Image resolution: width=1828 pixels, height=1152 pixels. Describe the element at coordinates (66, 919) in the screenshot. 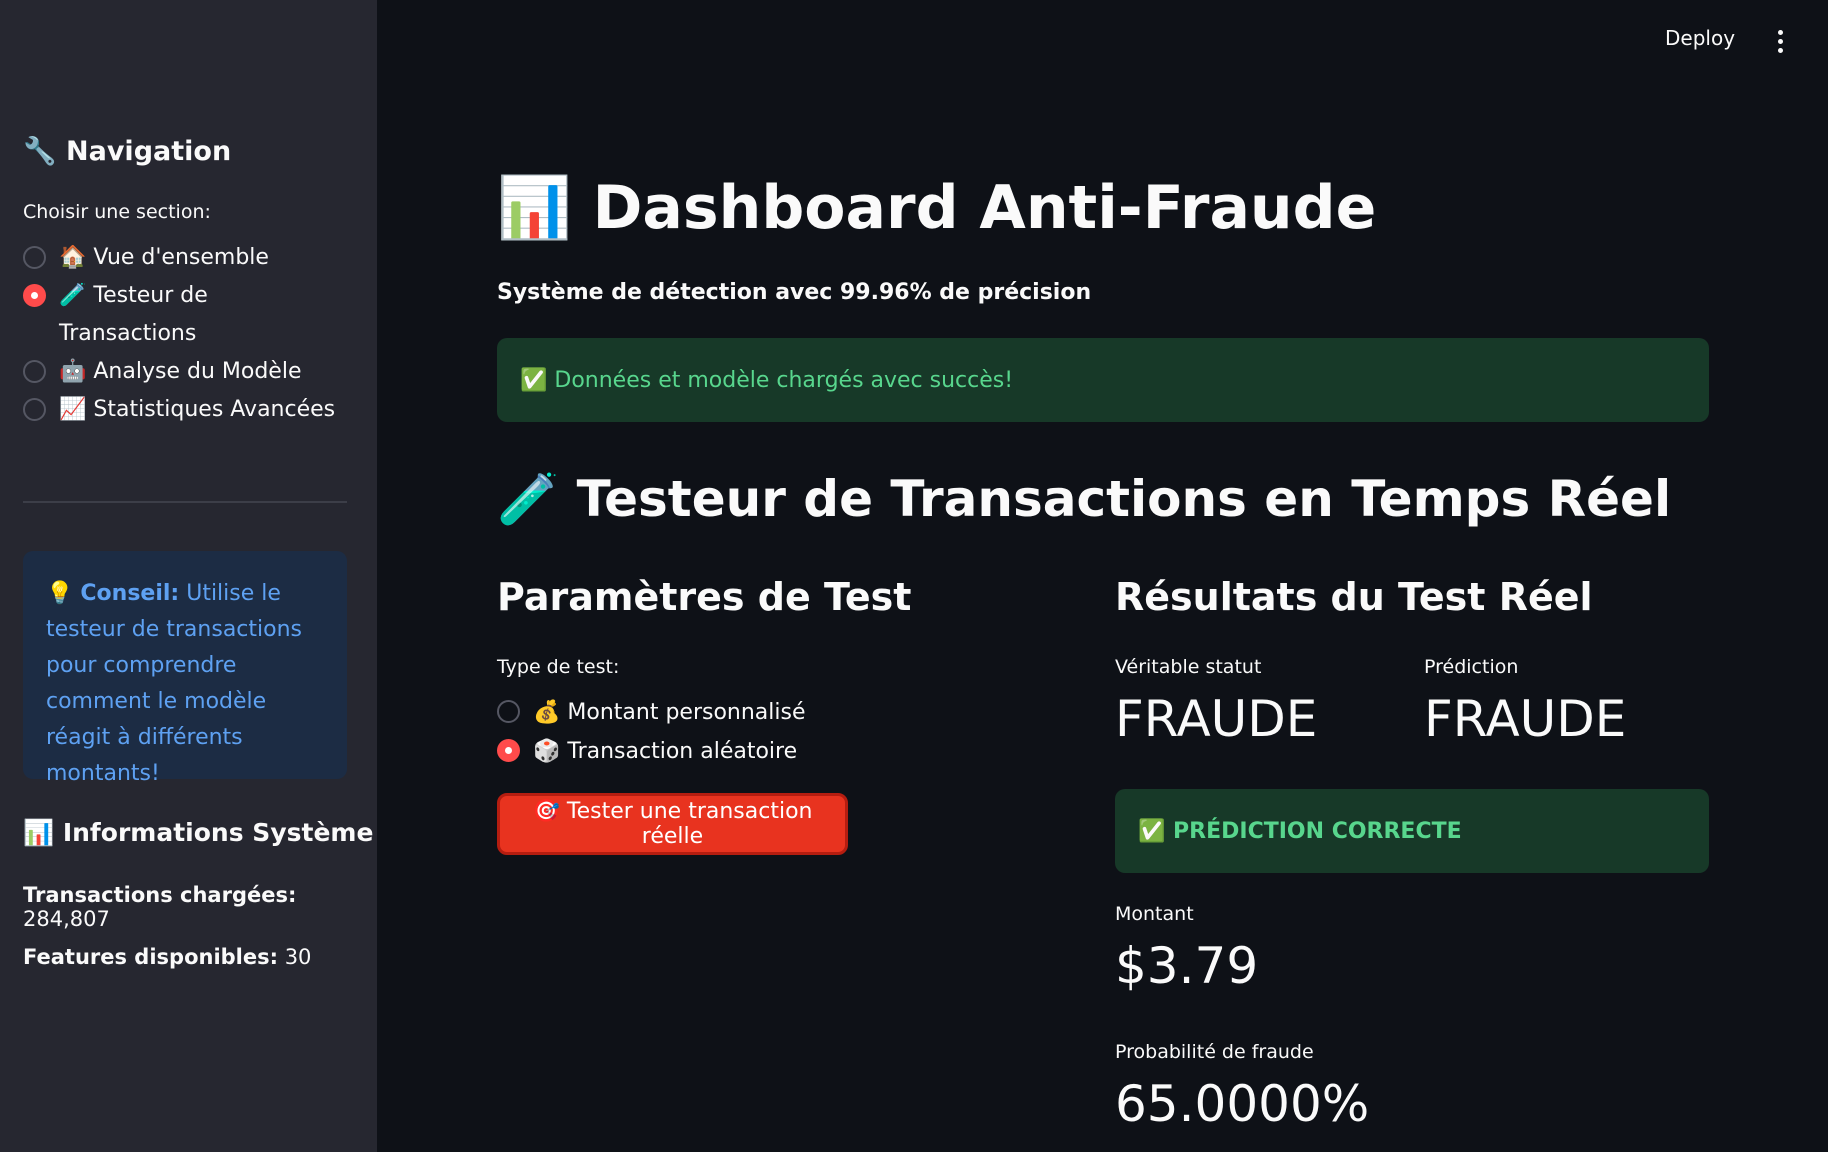

I see `transactions-loaded-value: 284,807` at that location.